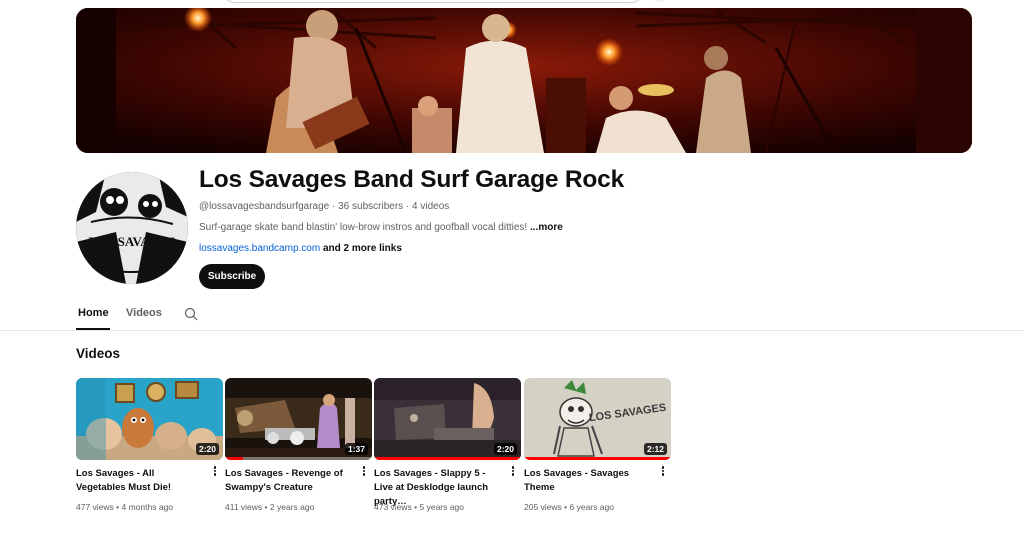 This screenshot has height=548, width=1024. Describe the element at coordinates (98, 353) in the screenshot. I see `section-title: Videos` at that location.